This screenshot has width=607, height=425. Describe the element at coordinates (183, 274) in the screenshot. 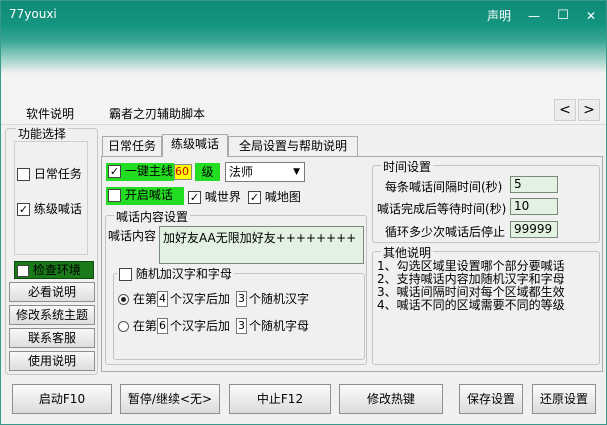

I see `random-label: 随机加汉字和字母` at that location.